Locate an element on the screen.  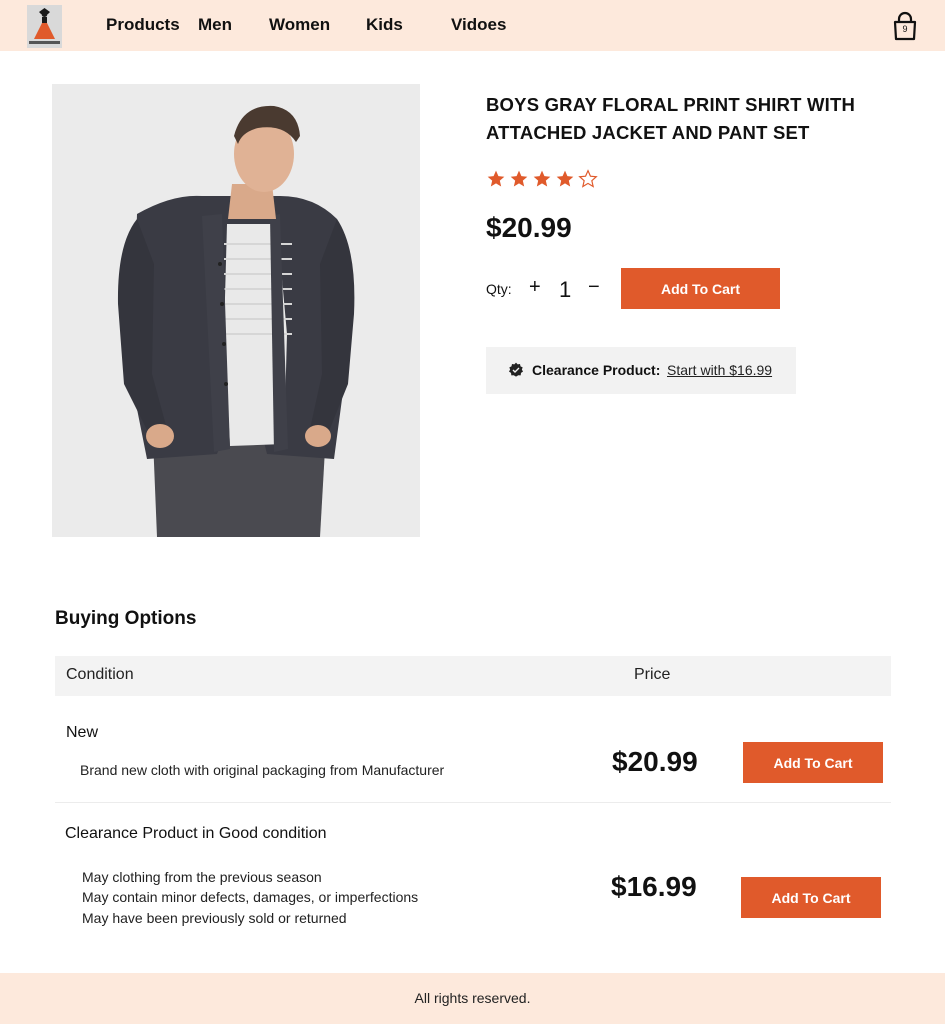
site-footer: All rights reserved. is located at coordinates (472, 998).